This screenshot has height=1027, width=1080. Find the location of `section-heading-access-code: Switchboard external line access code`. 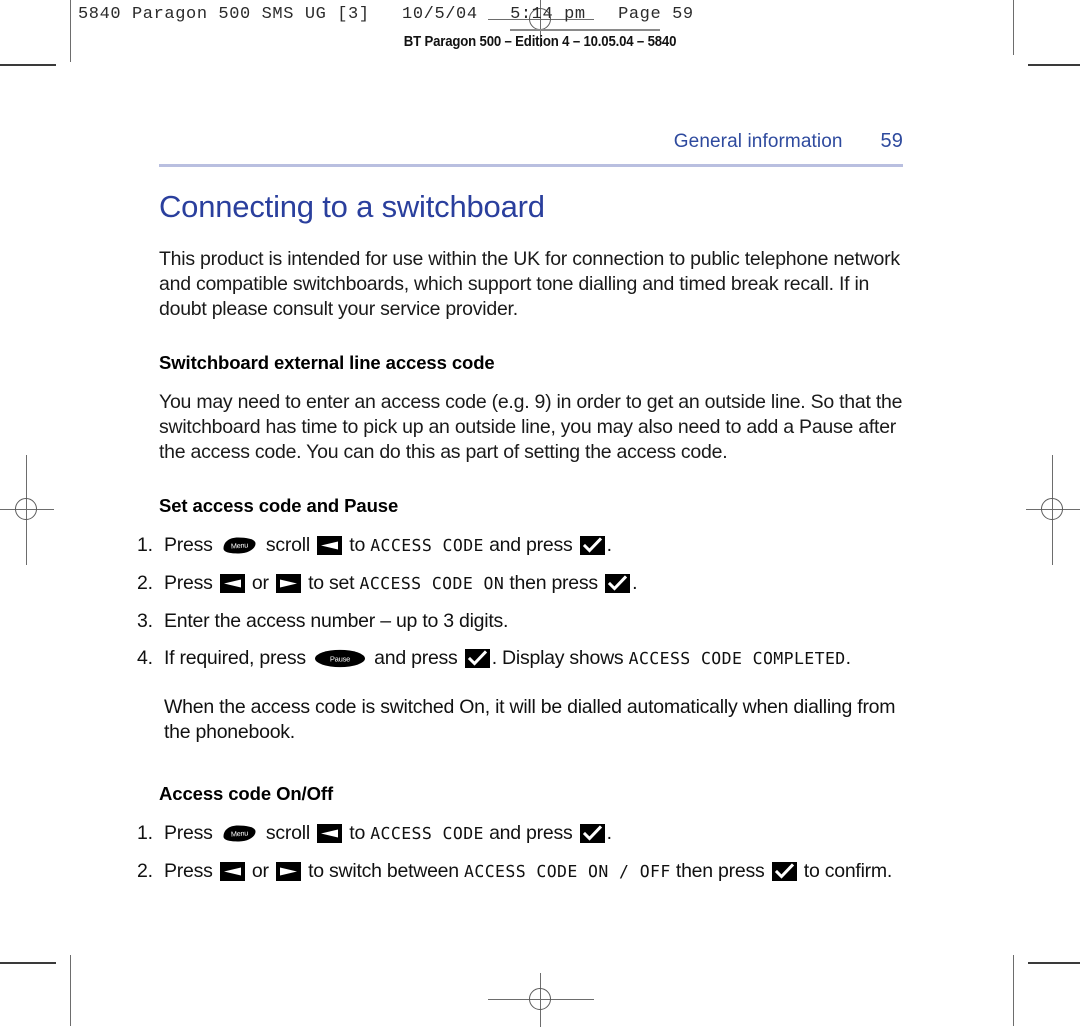

section-heading-access-code: Switchboard external line access code is located at coordinates (327, 362).